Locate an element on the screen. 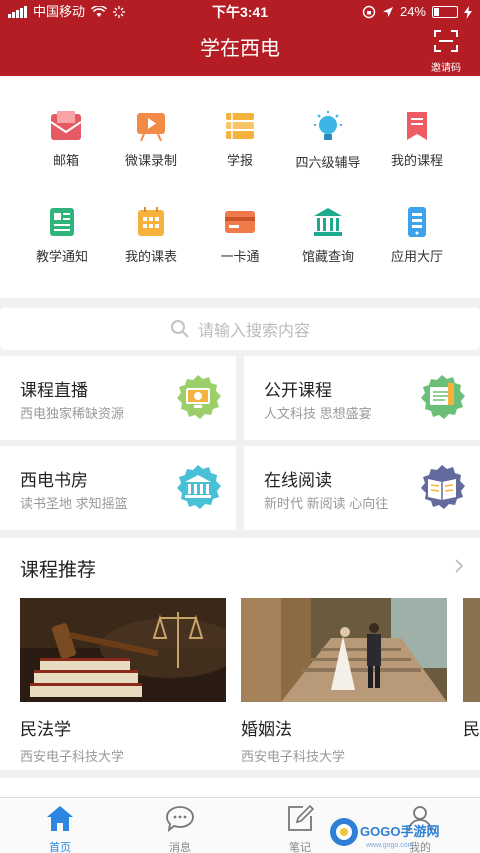 This screenshot has width=480, height=853. course-thumbnail is located at coordinates (471, 650).